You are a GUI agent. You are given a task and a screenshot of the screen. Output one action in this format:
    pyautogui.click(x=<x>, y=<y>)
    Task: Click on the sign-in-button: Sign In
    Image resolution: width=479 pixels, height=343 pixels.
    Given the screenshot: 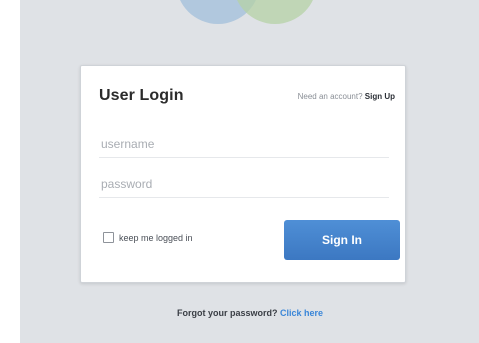 What is the action you would take?
    pyautogui.click(x=342, y=240)
    